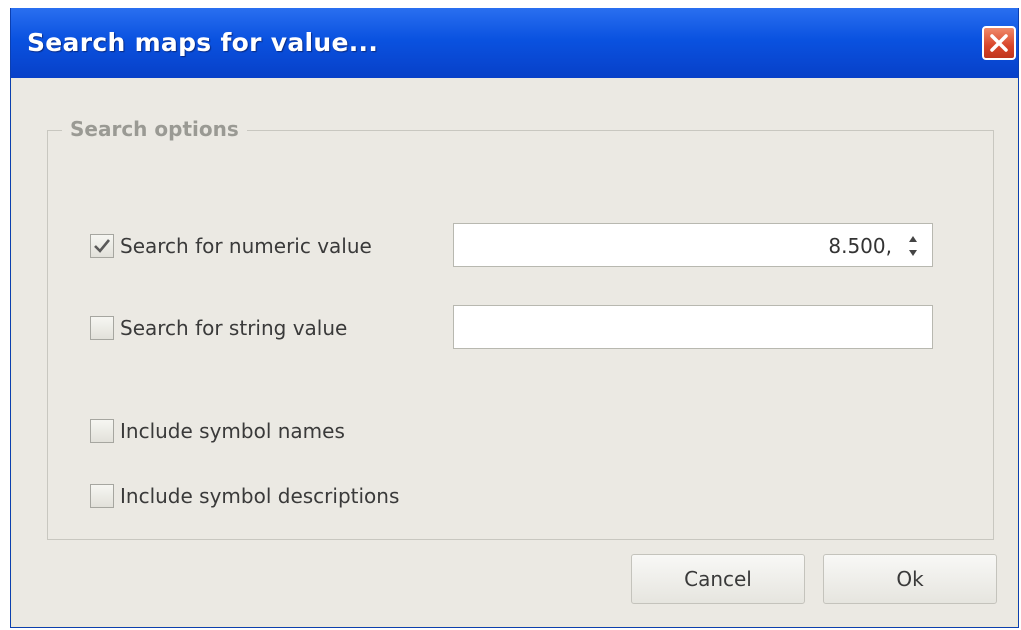  I want to click on spinner-arrows-icon, so click(913, 246).